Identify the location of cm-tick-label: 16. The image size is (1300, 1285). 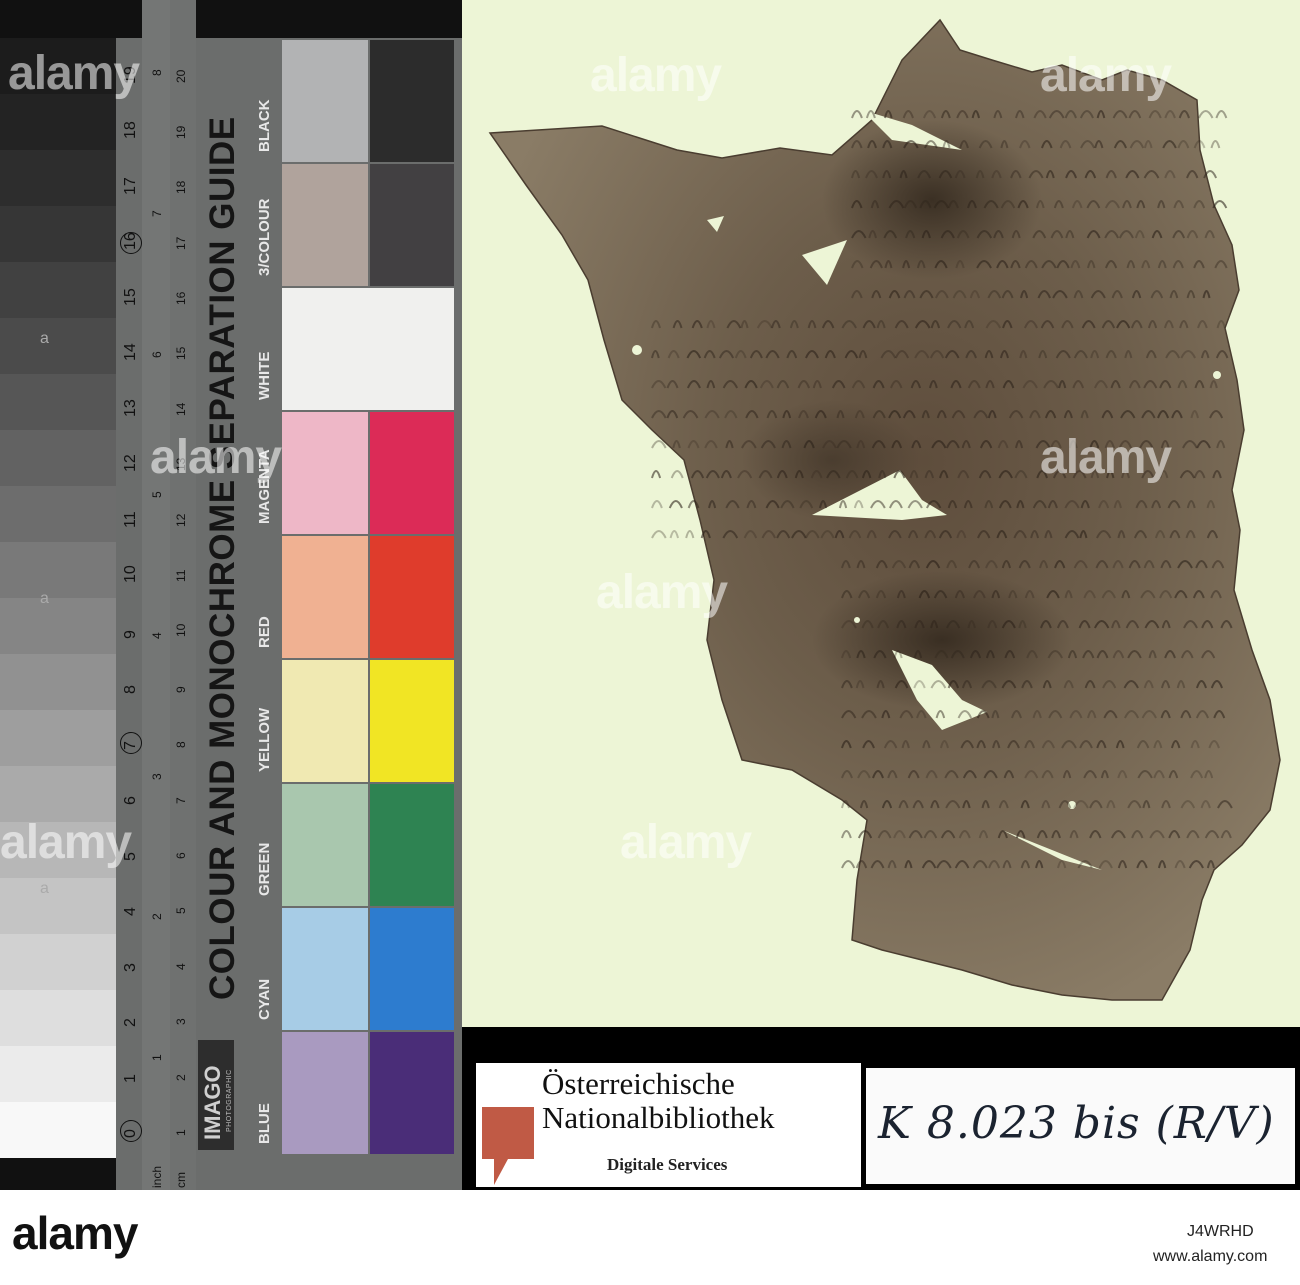
(181, 298).